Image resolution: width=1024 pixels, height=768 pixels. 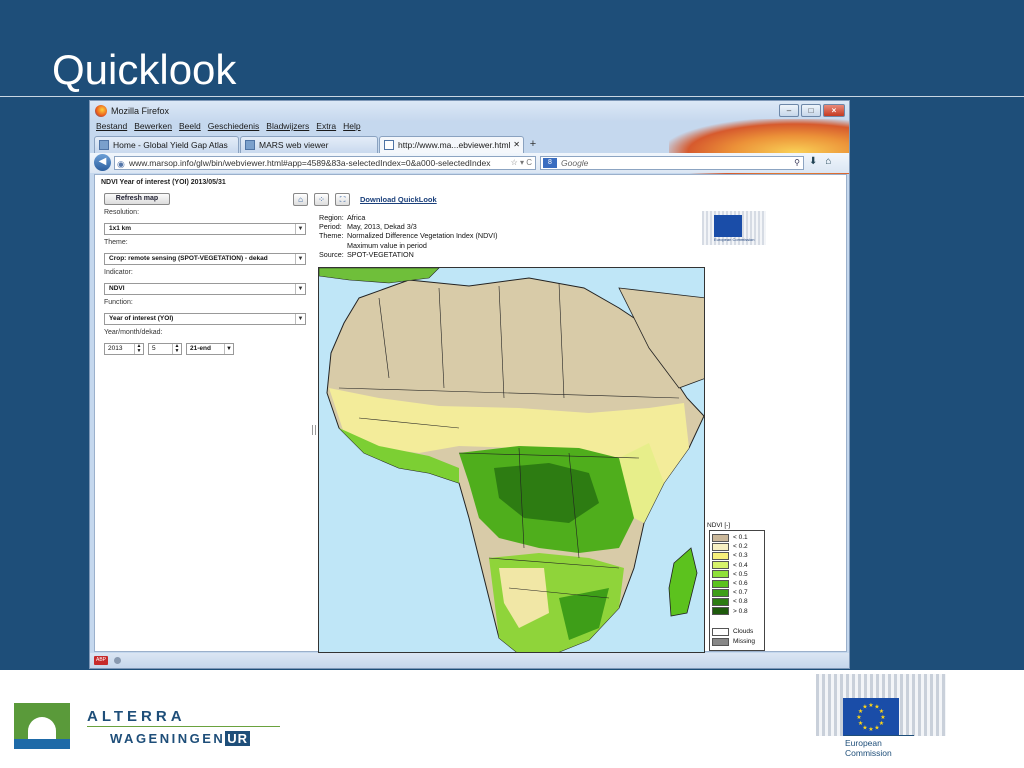 I want to click on menu-item-help: Help, so click(x=351, y=127).